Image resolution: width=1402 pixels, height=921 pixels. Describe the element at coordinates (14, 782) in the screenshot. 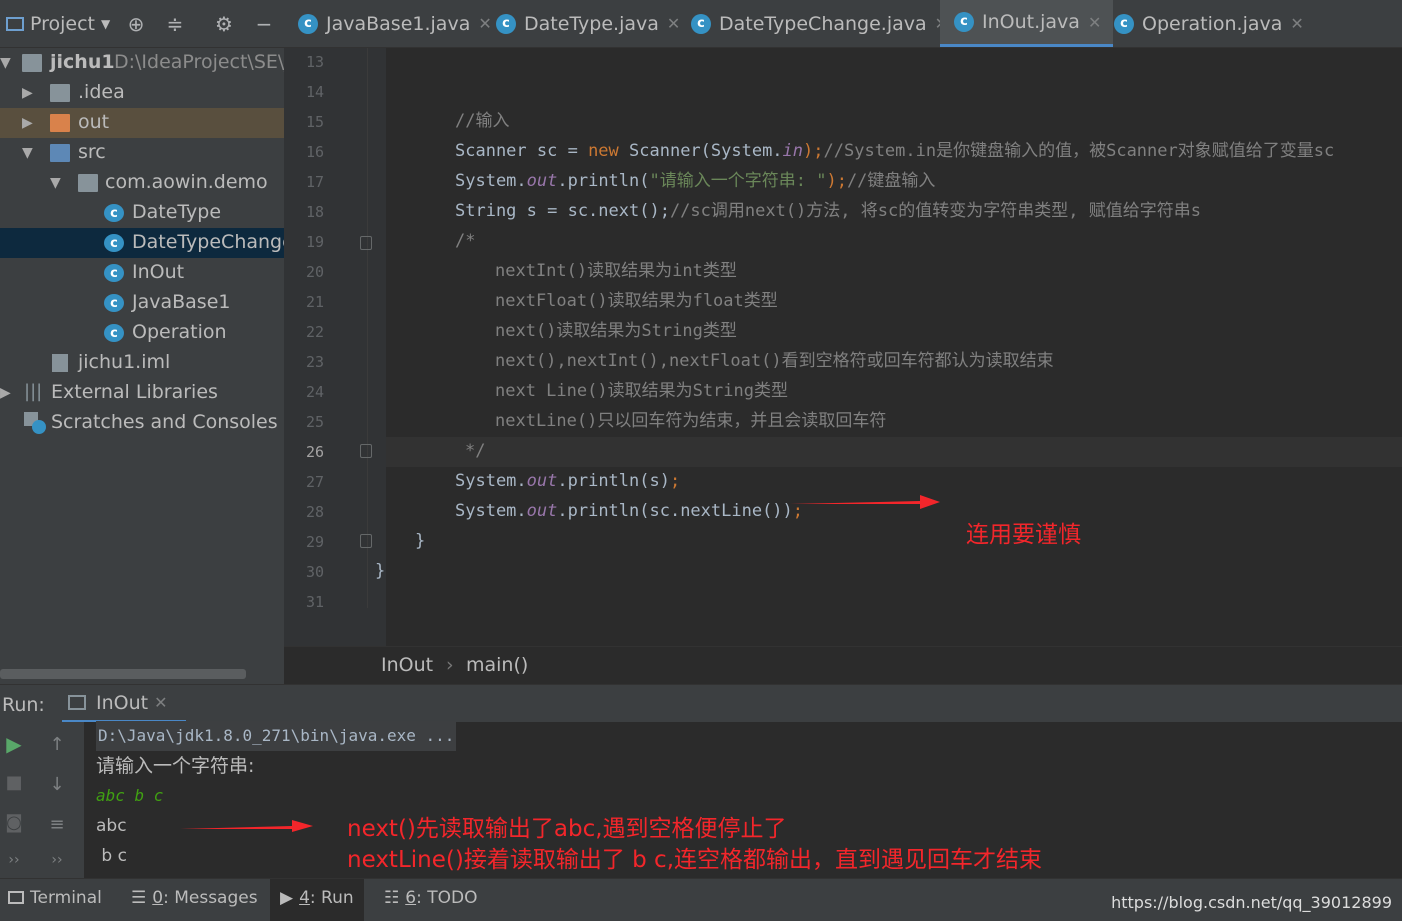

I see `stop-icon: ■` at that location.